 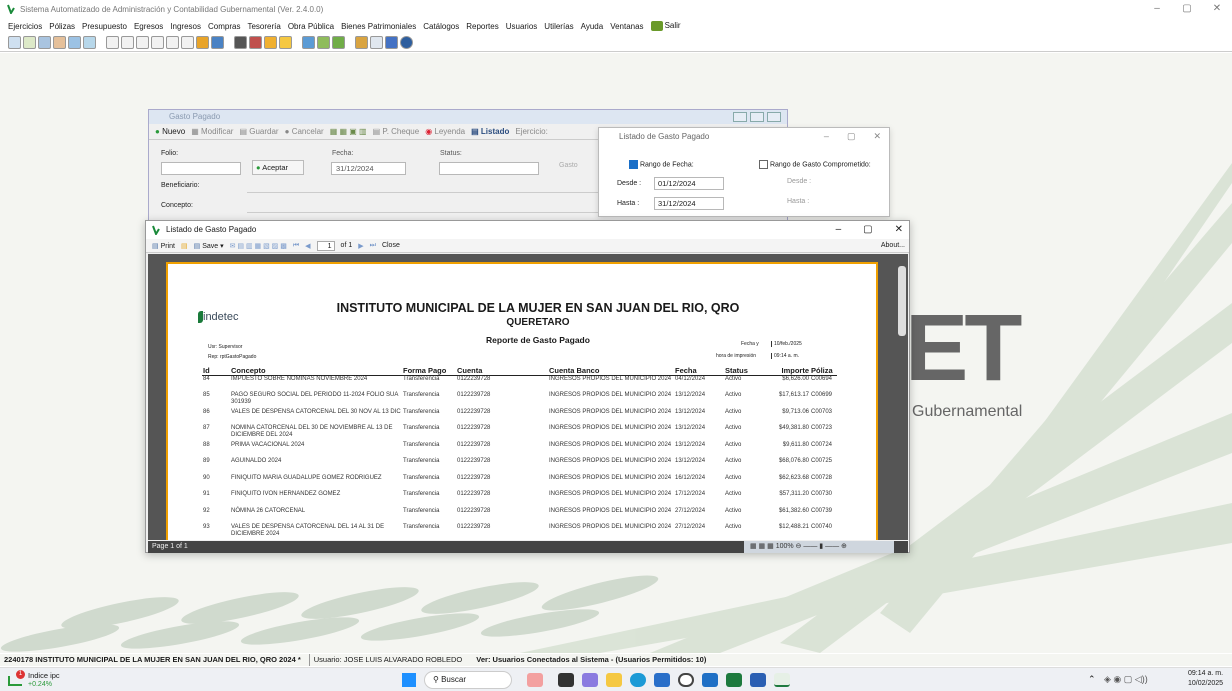 What do you see at coordinates (902, 301) in the screenshot?
I see `scrollbar-thumb` at bounding box center [902, 301].